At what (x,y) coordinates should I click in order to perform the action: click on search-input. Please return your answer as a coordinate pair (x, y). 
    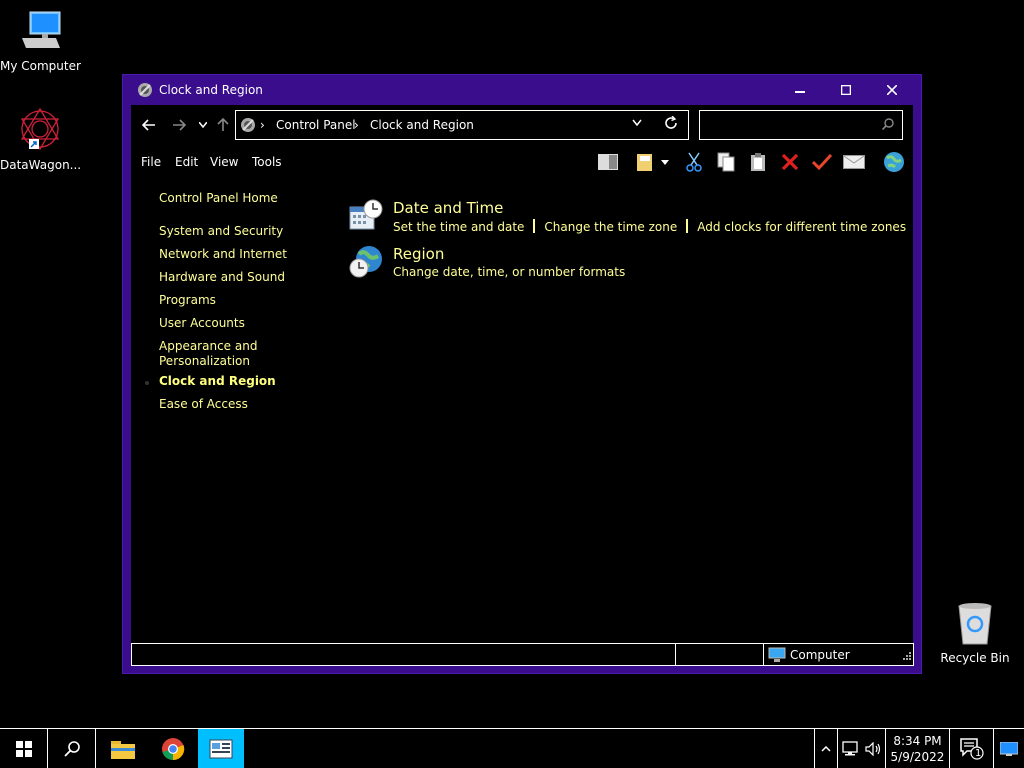
    Looking at the image, I should click on (801, 125).